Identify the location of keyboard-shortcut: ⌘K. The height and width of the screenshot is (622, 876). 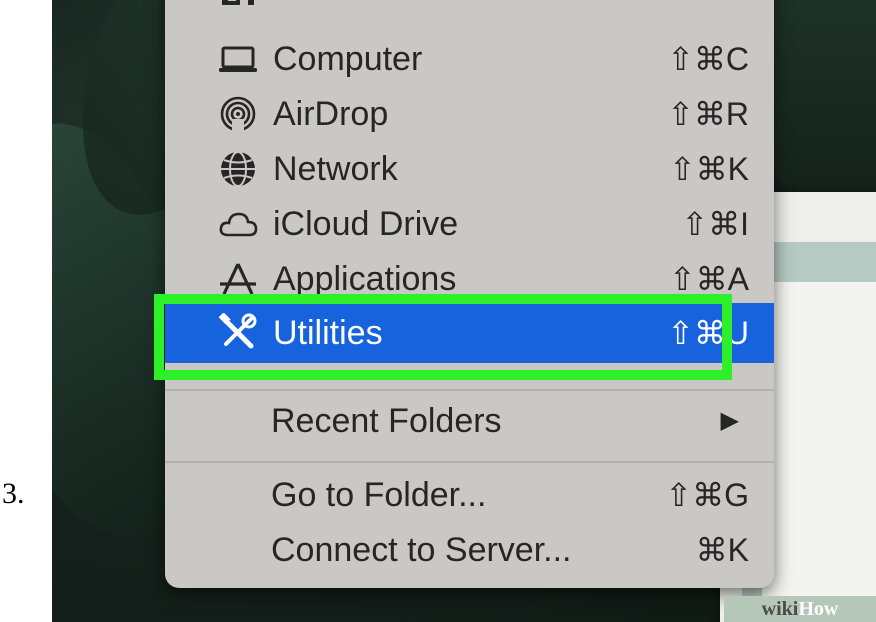
(722, 550).